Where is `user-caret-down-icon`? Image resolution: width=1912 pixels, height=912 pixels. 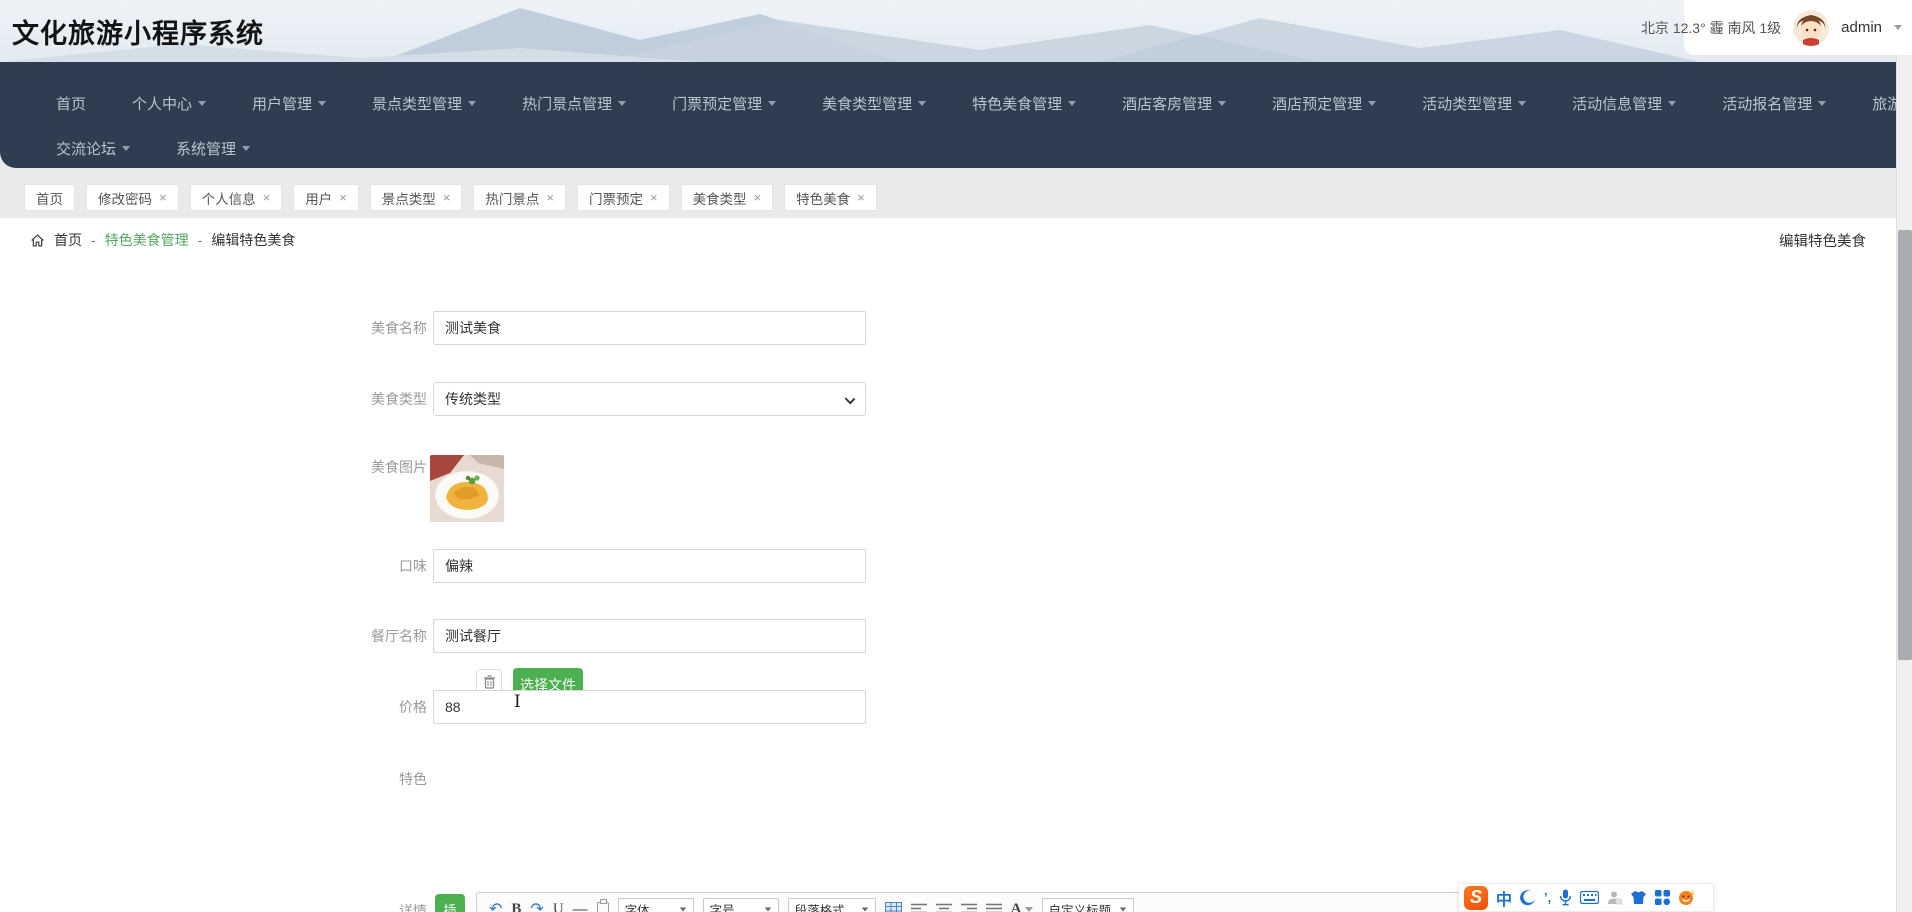
user-caret-down-icon is located at coordinates (1898, 27).